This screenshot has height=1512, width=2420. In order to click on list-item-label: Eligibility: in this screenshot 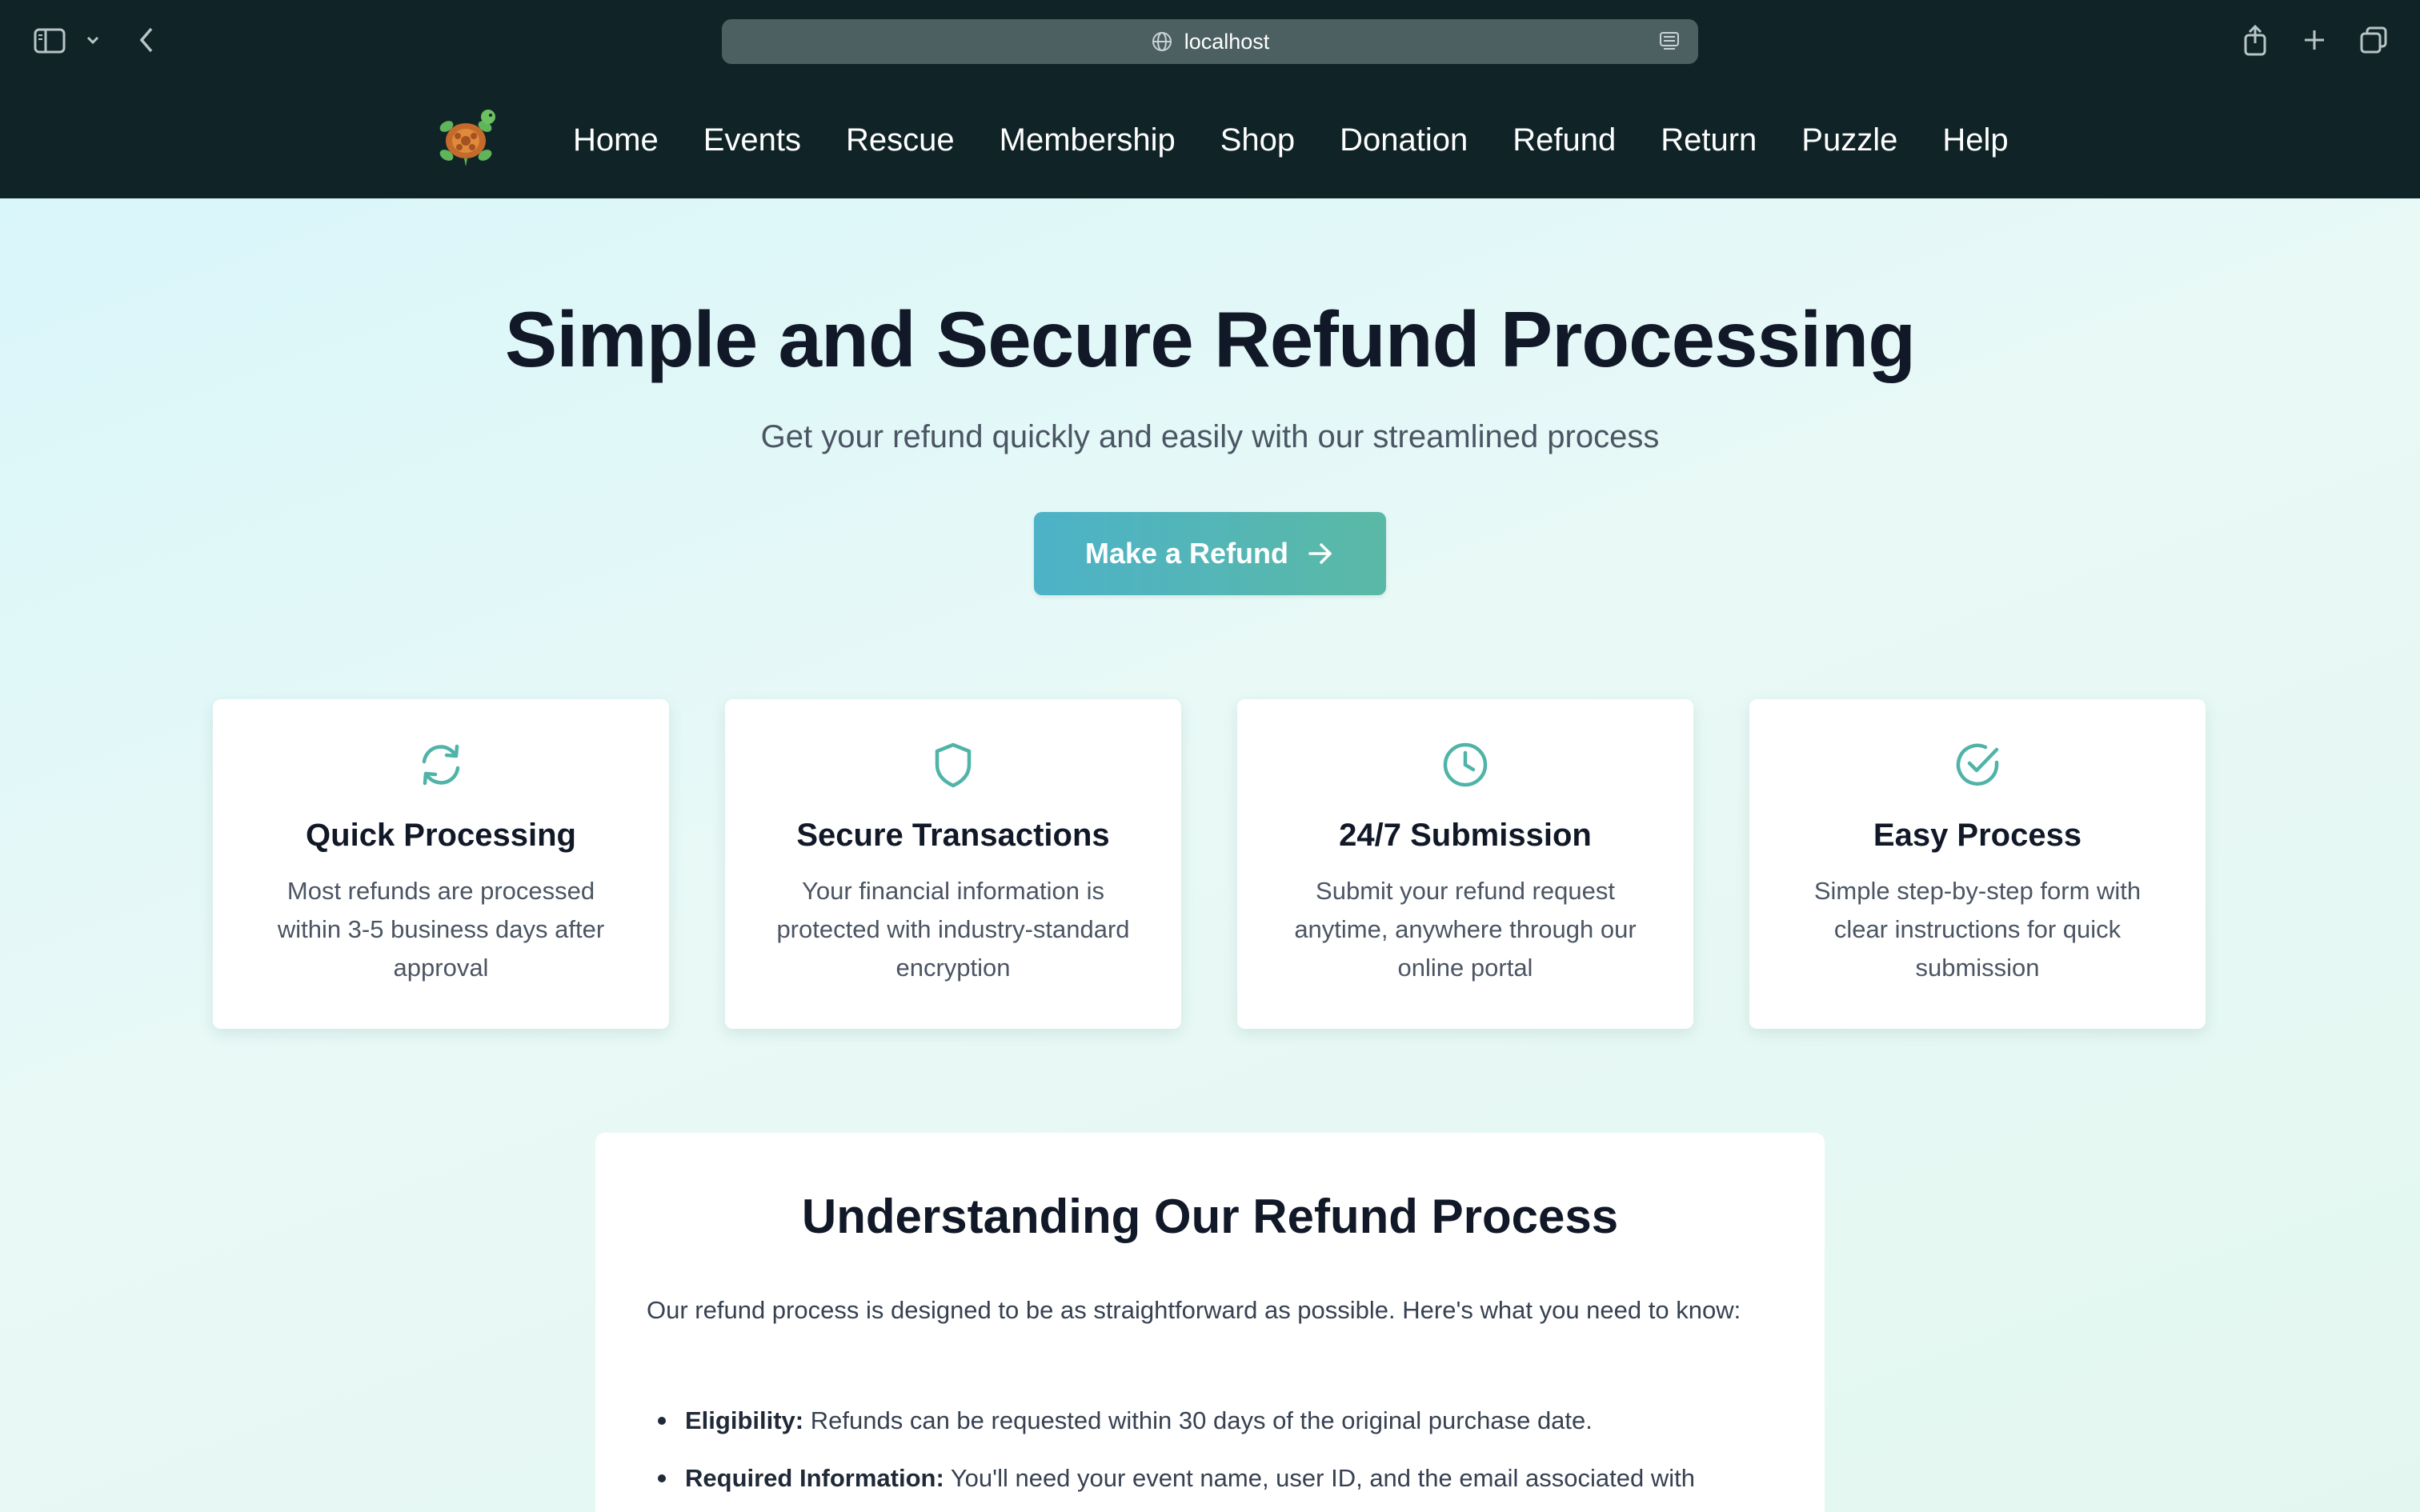, I will do `click(744, 1420)`.